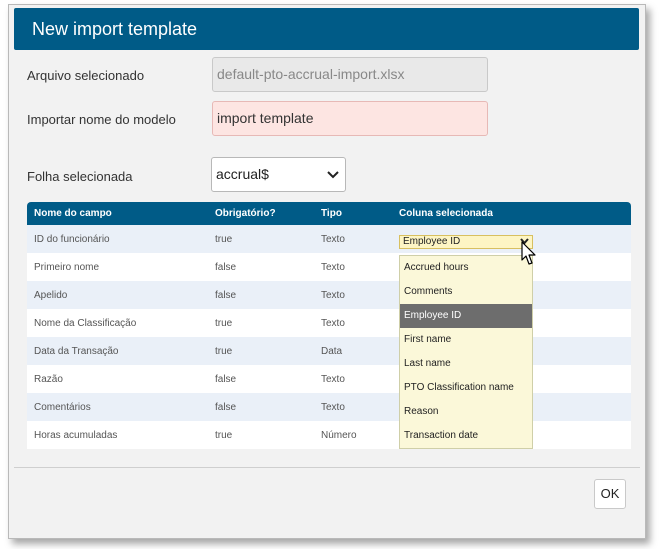  Describe the element at coordinates (117, 351) in the screenshot. I see `row-field: Data da Transação` at that location.